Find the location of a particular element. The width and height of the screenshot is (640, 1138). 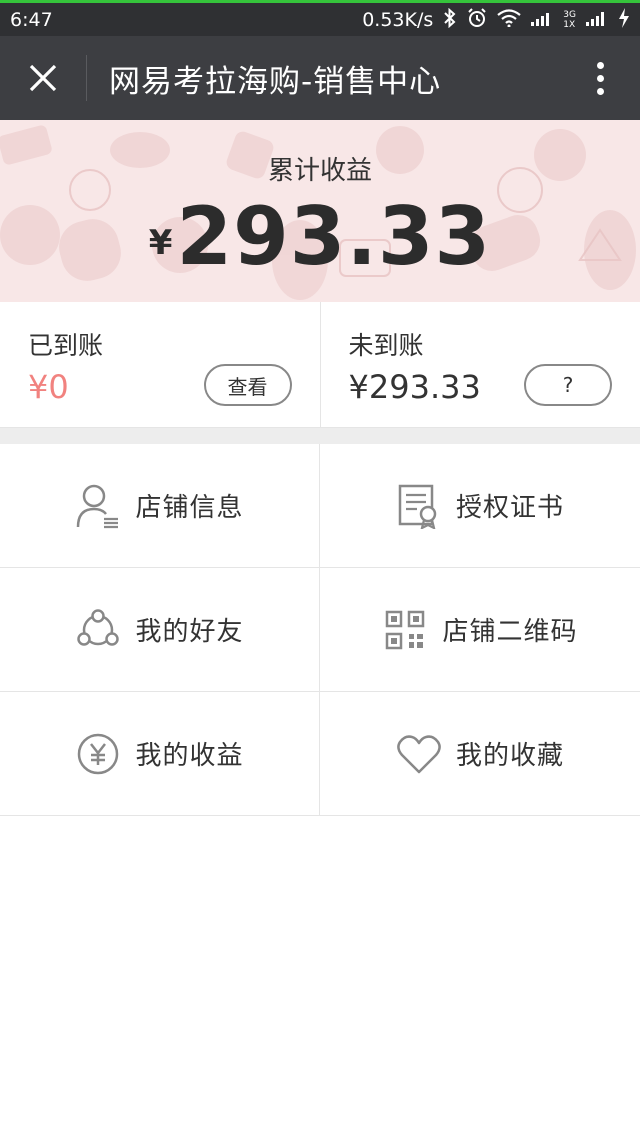

total-earnings-value: 293.33 is located at coordinates (334, 236).